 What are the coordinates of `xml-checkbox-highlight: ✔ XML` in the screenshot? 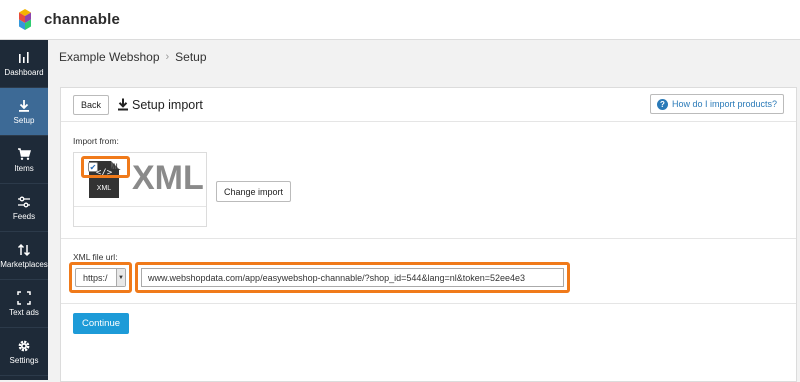 It's located at (105, 167).